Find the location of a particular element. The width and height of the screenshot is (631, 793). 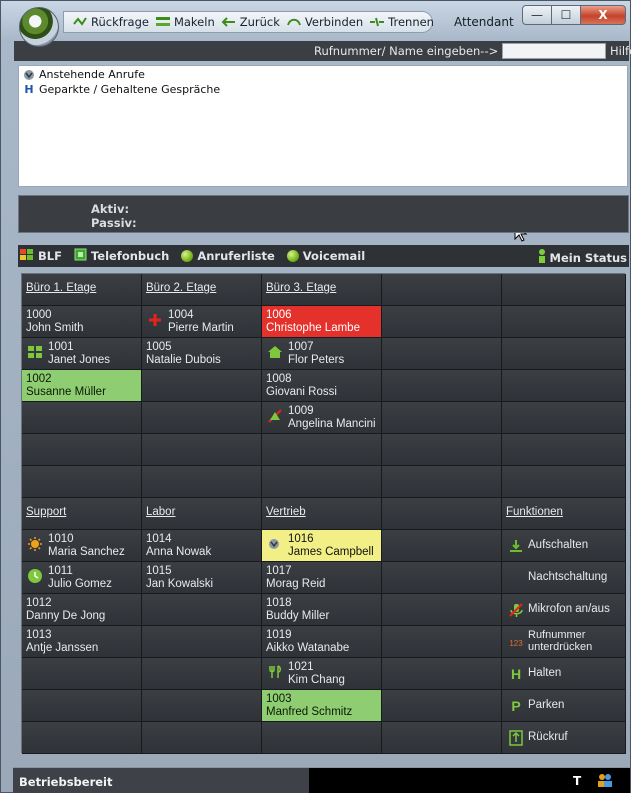

extension-1009: 1009 Angelina Mancini is located at coordinates (322, 418).